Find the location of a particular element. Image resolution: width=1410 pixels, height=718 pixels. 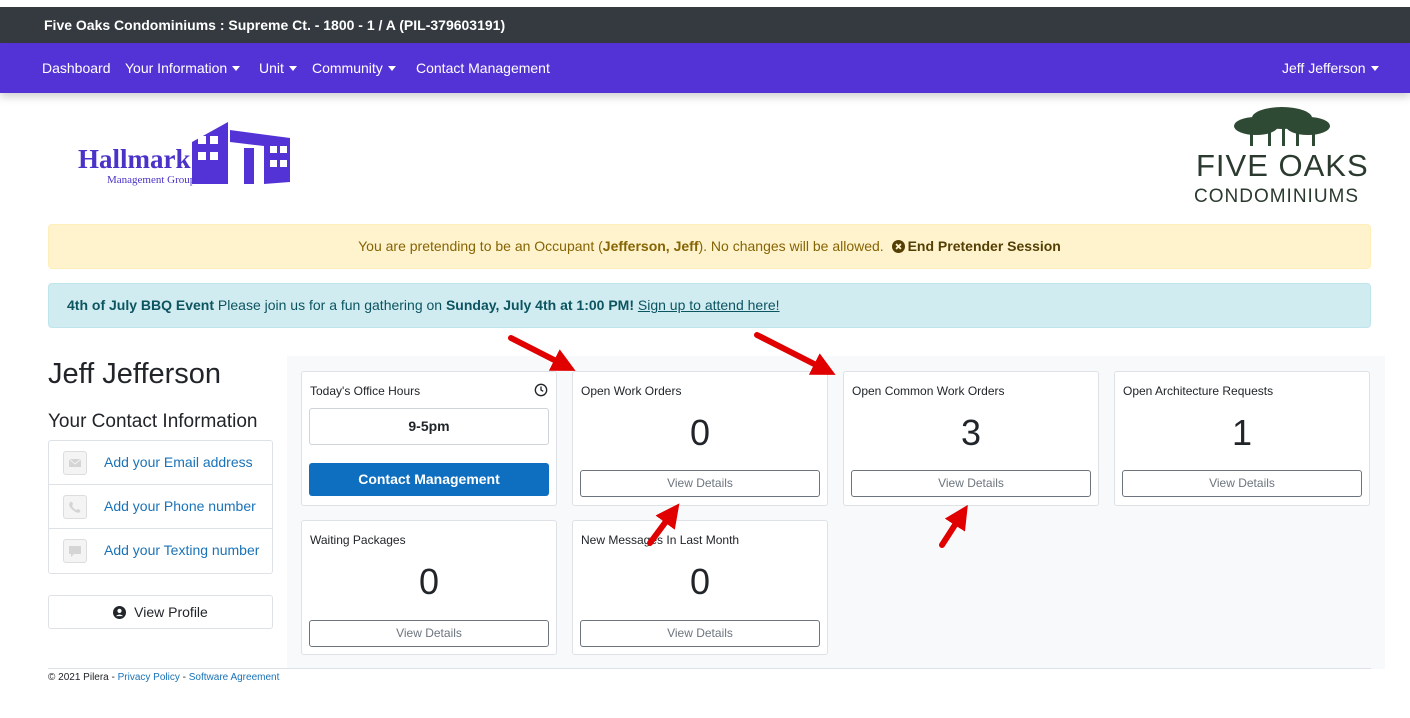

end-pretender-link: End Pretender Session is located at coordinates (976, 246).